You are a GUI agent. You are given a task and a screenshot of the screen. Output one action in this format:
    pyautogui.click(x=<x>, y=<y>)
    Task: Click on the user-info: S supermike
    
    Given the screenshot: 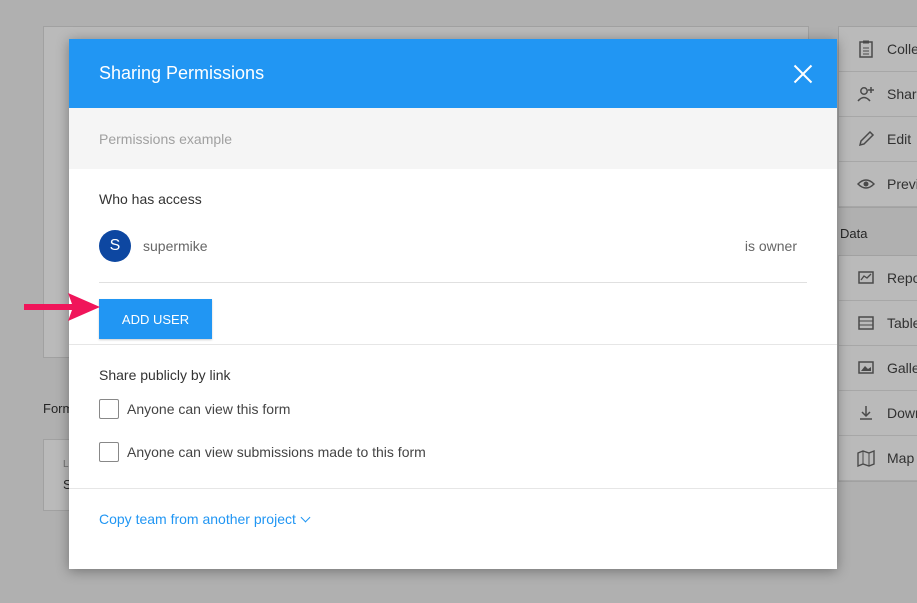 What is the action you would take?
    pyautogui.click(x=153, y=245)
    